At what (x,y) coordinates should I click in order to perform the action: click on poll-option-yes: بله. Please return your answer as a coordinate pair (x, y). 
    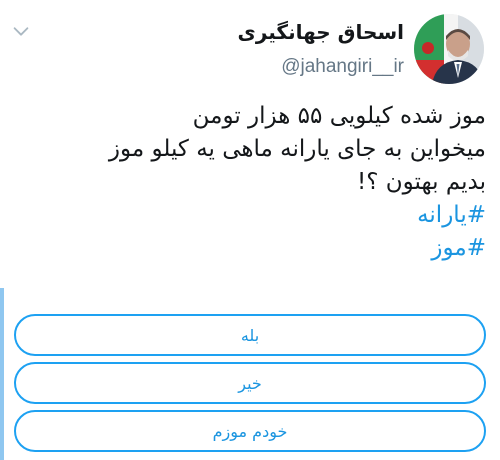
    Looking at the image, I should click on (250, 335).